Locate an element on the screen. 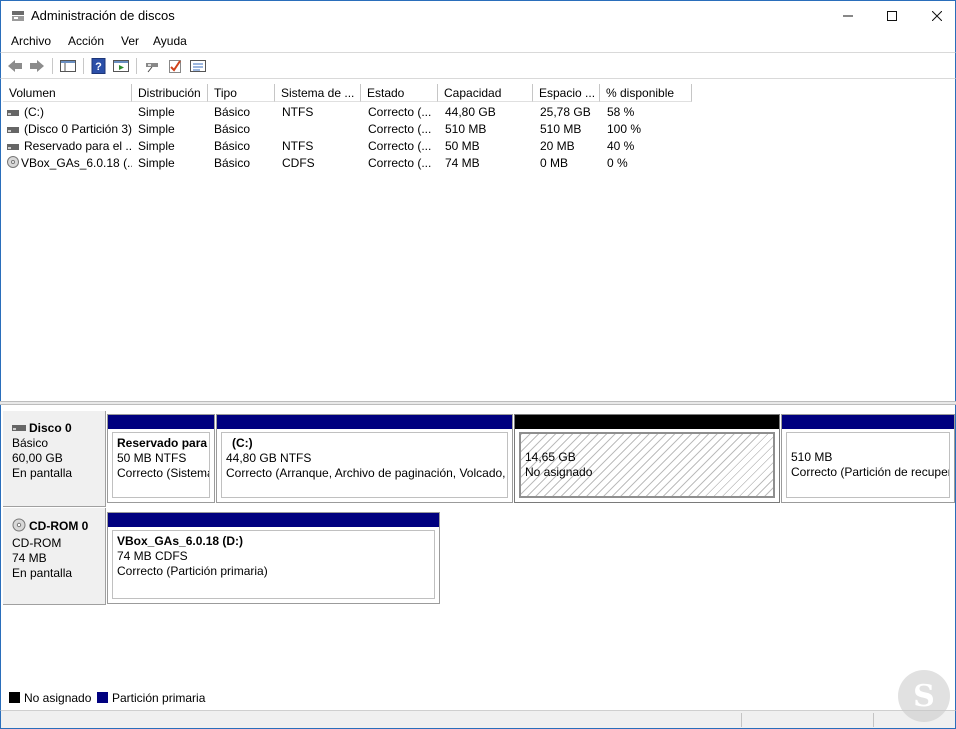 The image size is (956, 729). disk-0-title: Disco 0 is located at coordinates (58, 428).